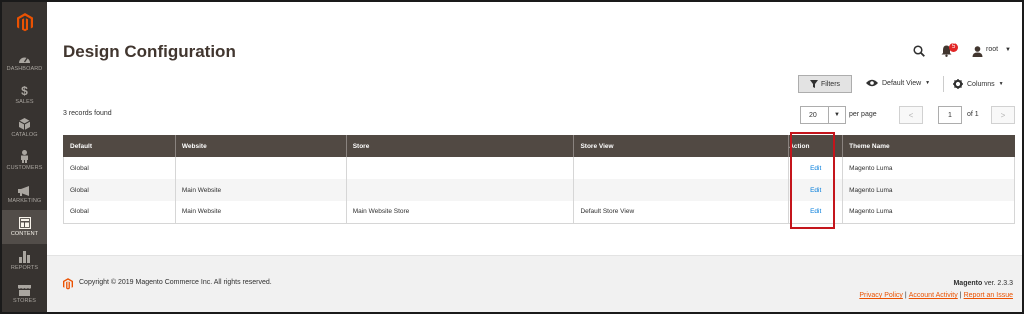  What do you see at coordinates (459, 146) in the screenshot?
I see `column-header-store: Store` at bounding box center [459, 146].